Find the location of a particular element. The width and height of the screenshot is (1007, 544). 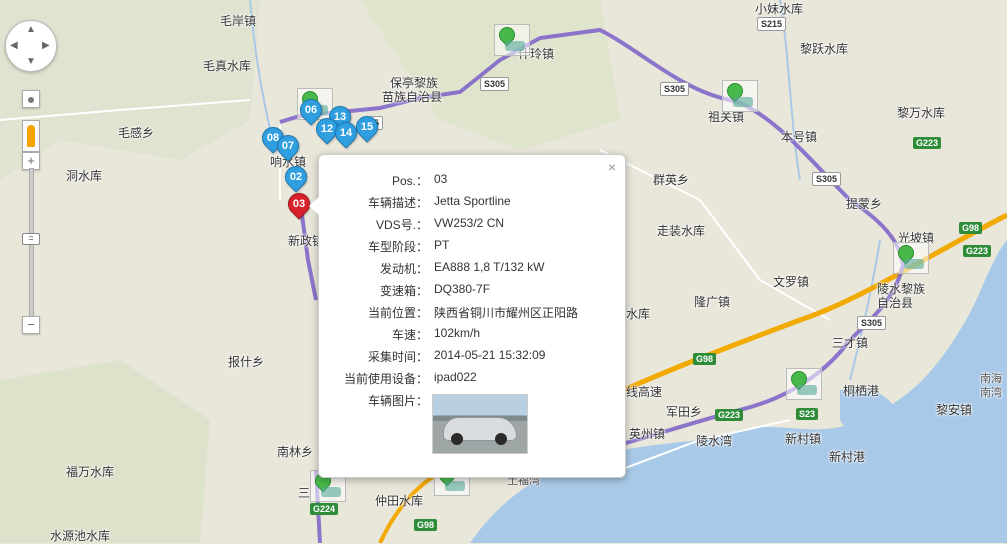

place-label: 提蒙乡 is located at coordinates (864, 204).